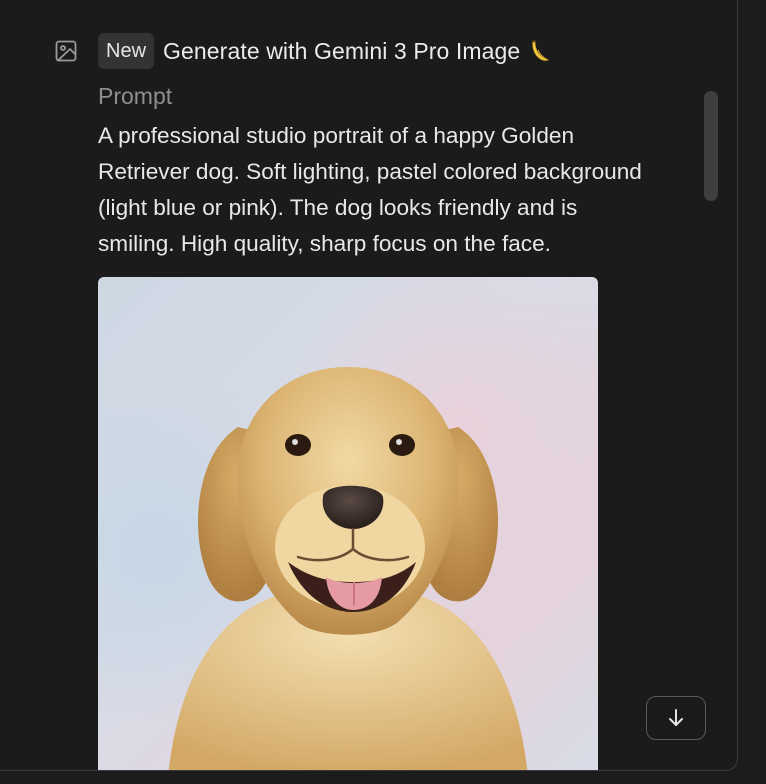  I want to click on scroll-down-button, so click(676, 718).